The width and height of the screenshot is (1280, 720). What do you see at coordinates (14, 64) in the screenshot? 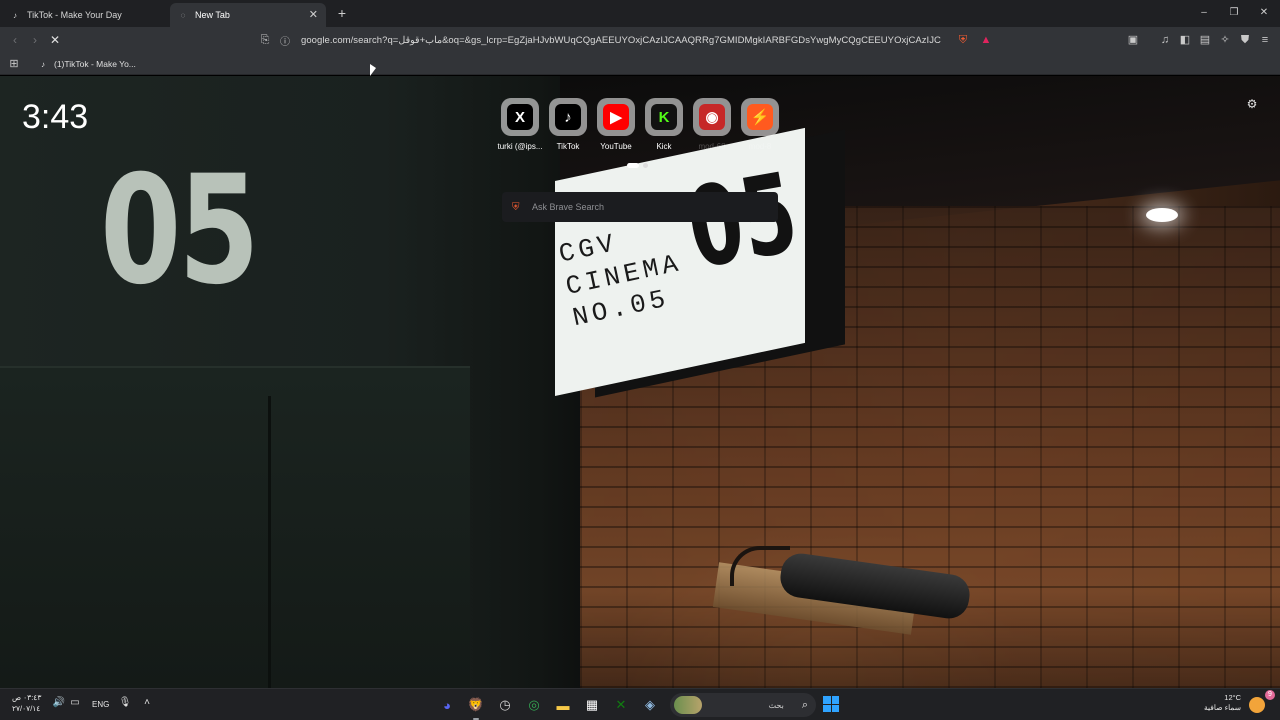
I see `apps-grid-icon: ⊞` at bounding box center [14, 64].